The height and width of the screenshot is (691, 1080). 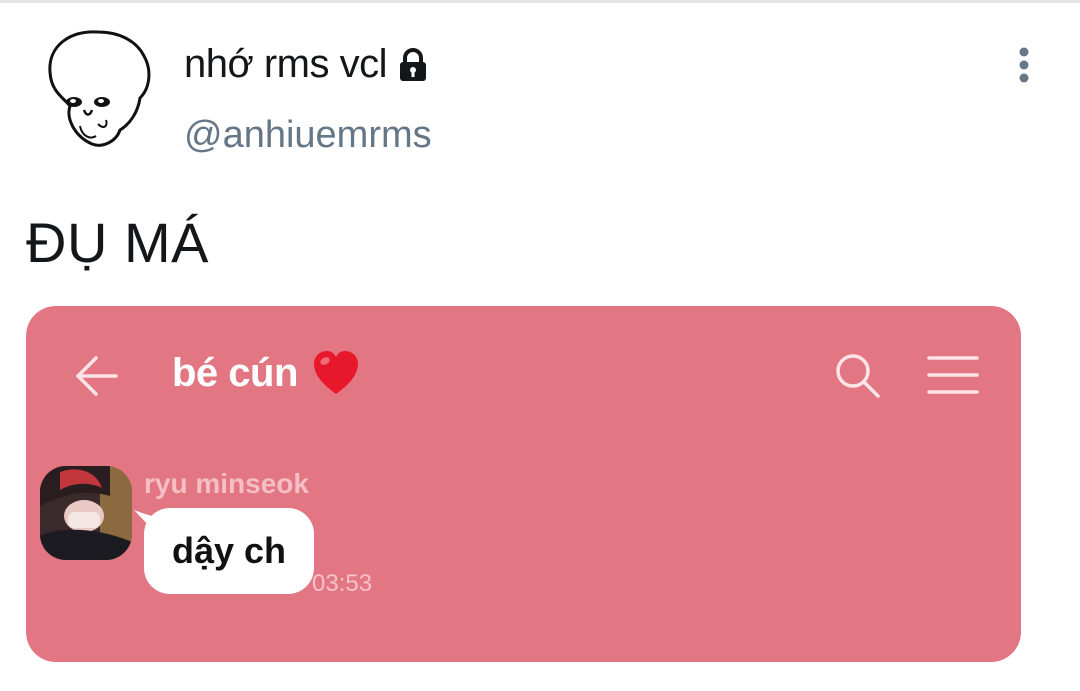 What do you see at coordinates (336, 373) in the screenshot?
I see `heart-icon` at bounding box center [336, 373].